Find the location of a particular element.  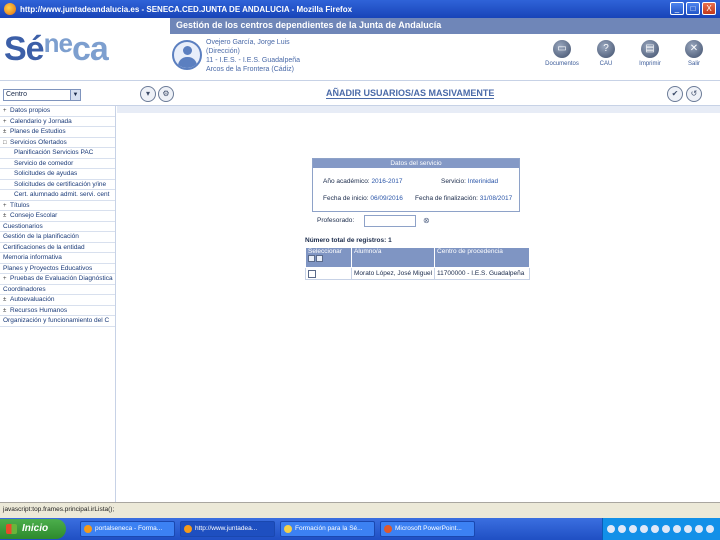

sidebar-item-recursos-humanos: ± Recursos Humanos is located at coordinates (57, 311).